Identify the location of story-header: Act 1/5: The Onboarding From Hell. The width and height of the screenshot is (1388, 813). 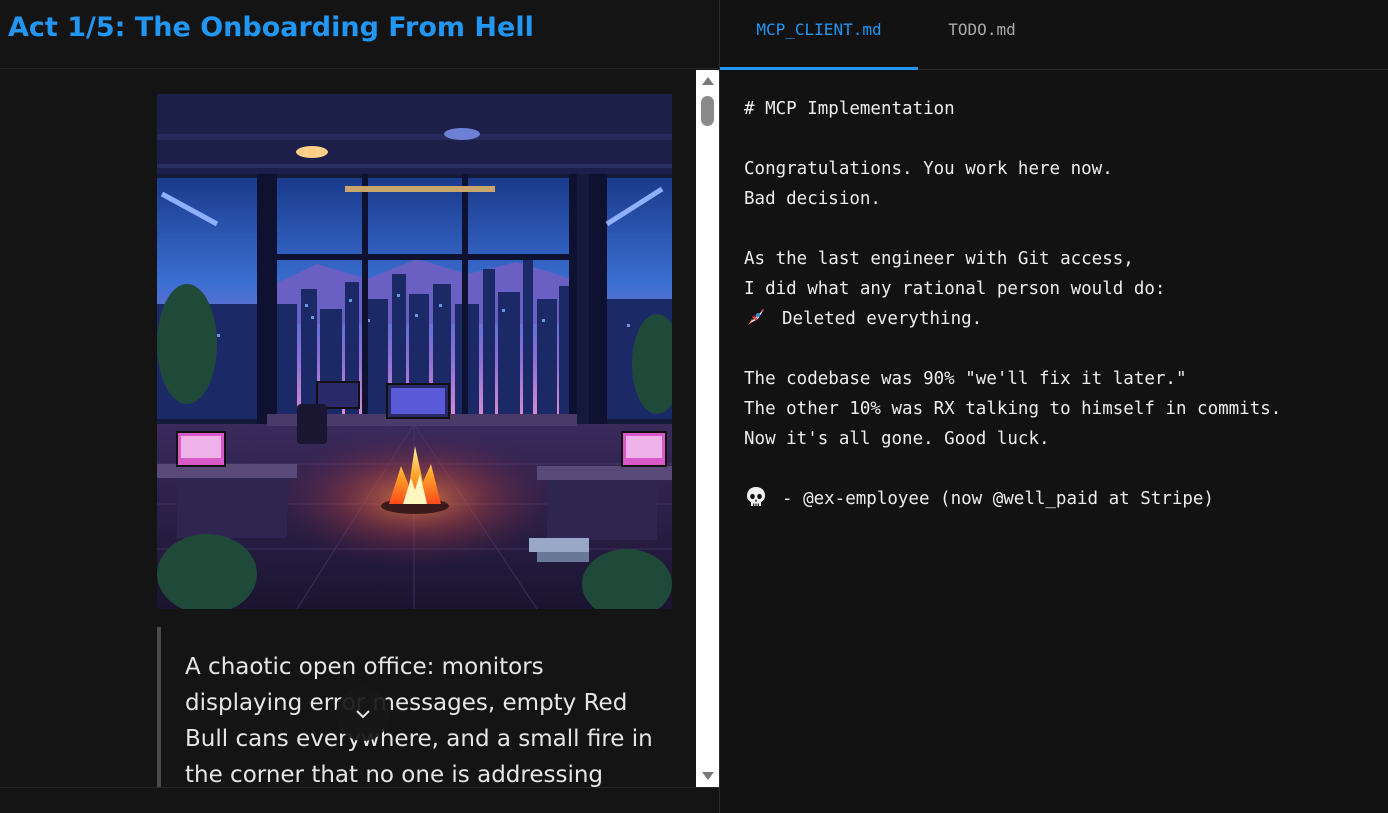
(359, 34).